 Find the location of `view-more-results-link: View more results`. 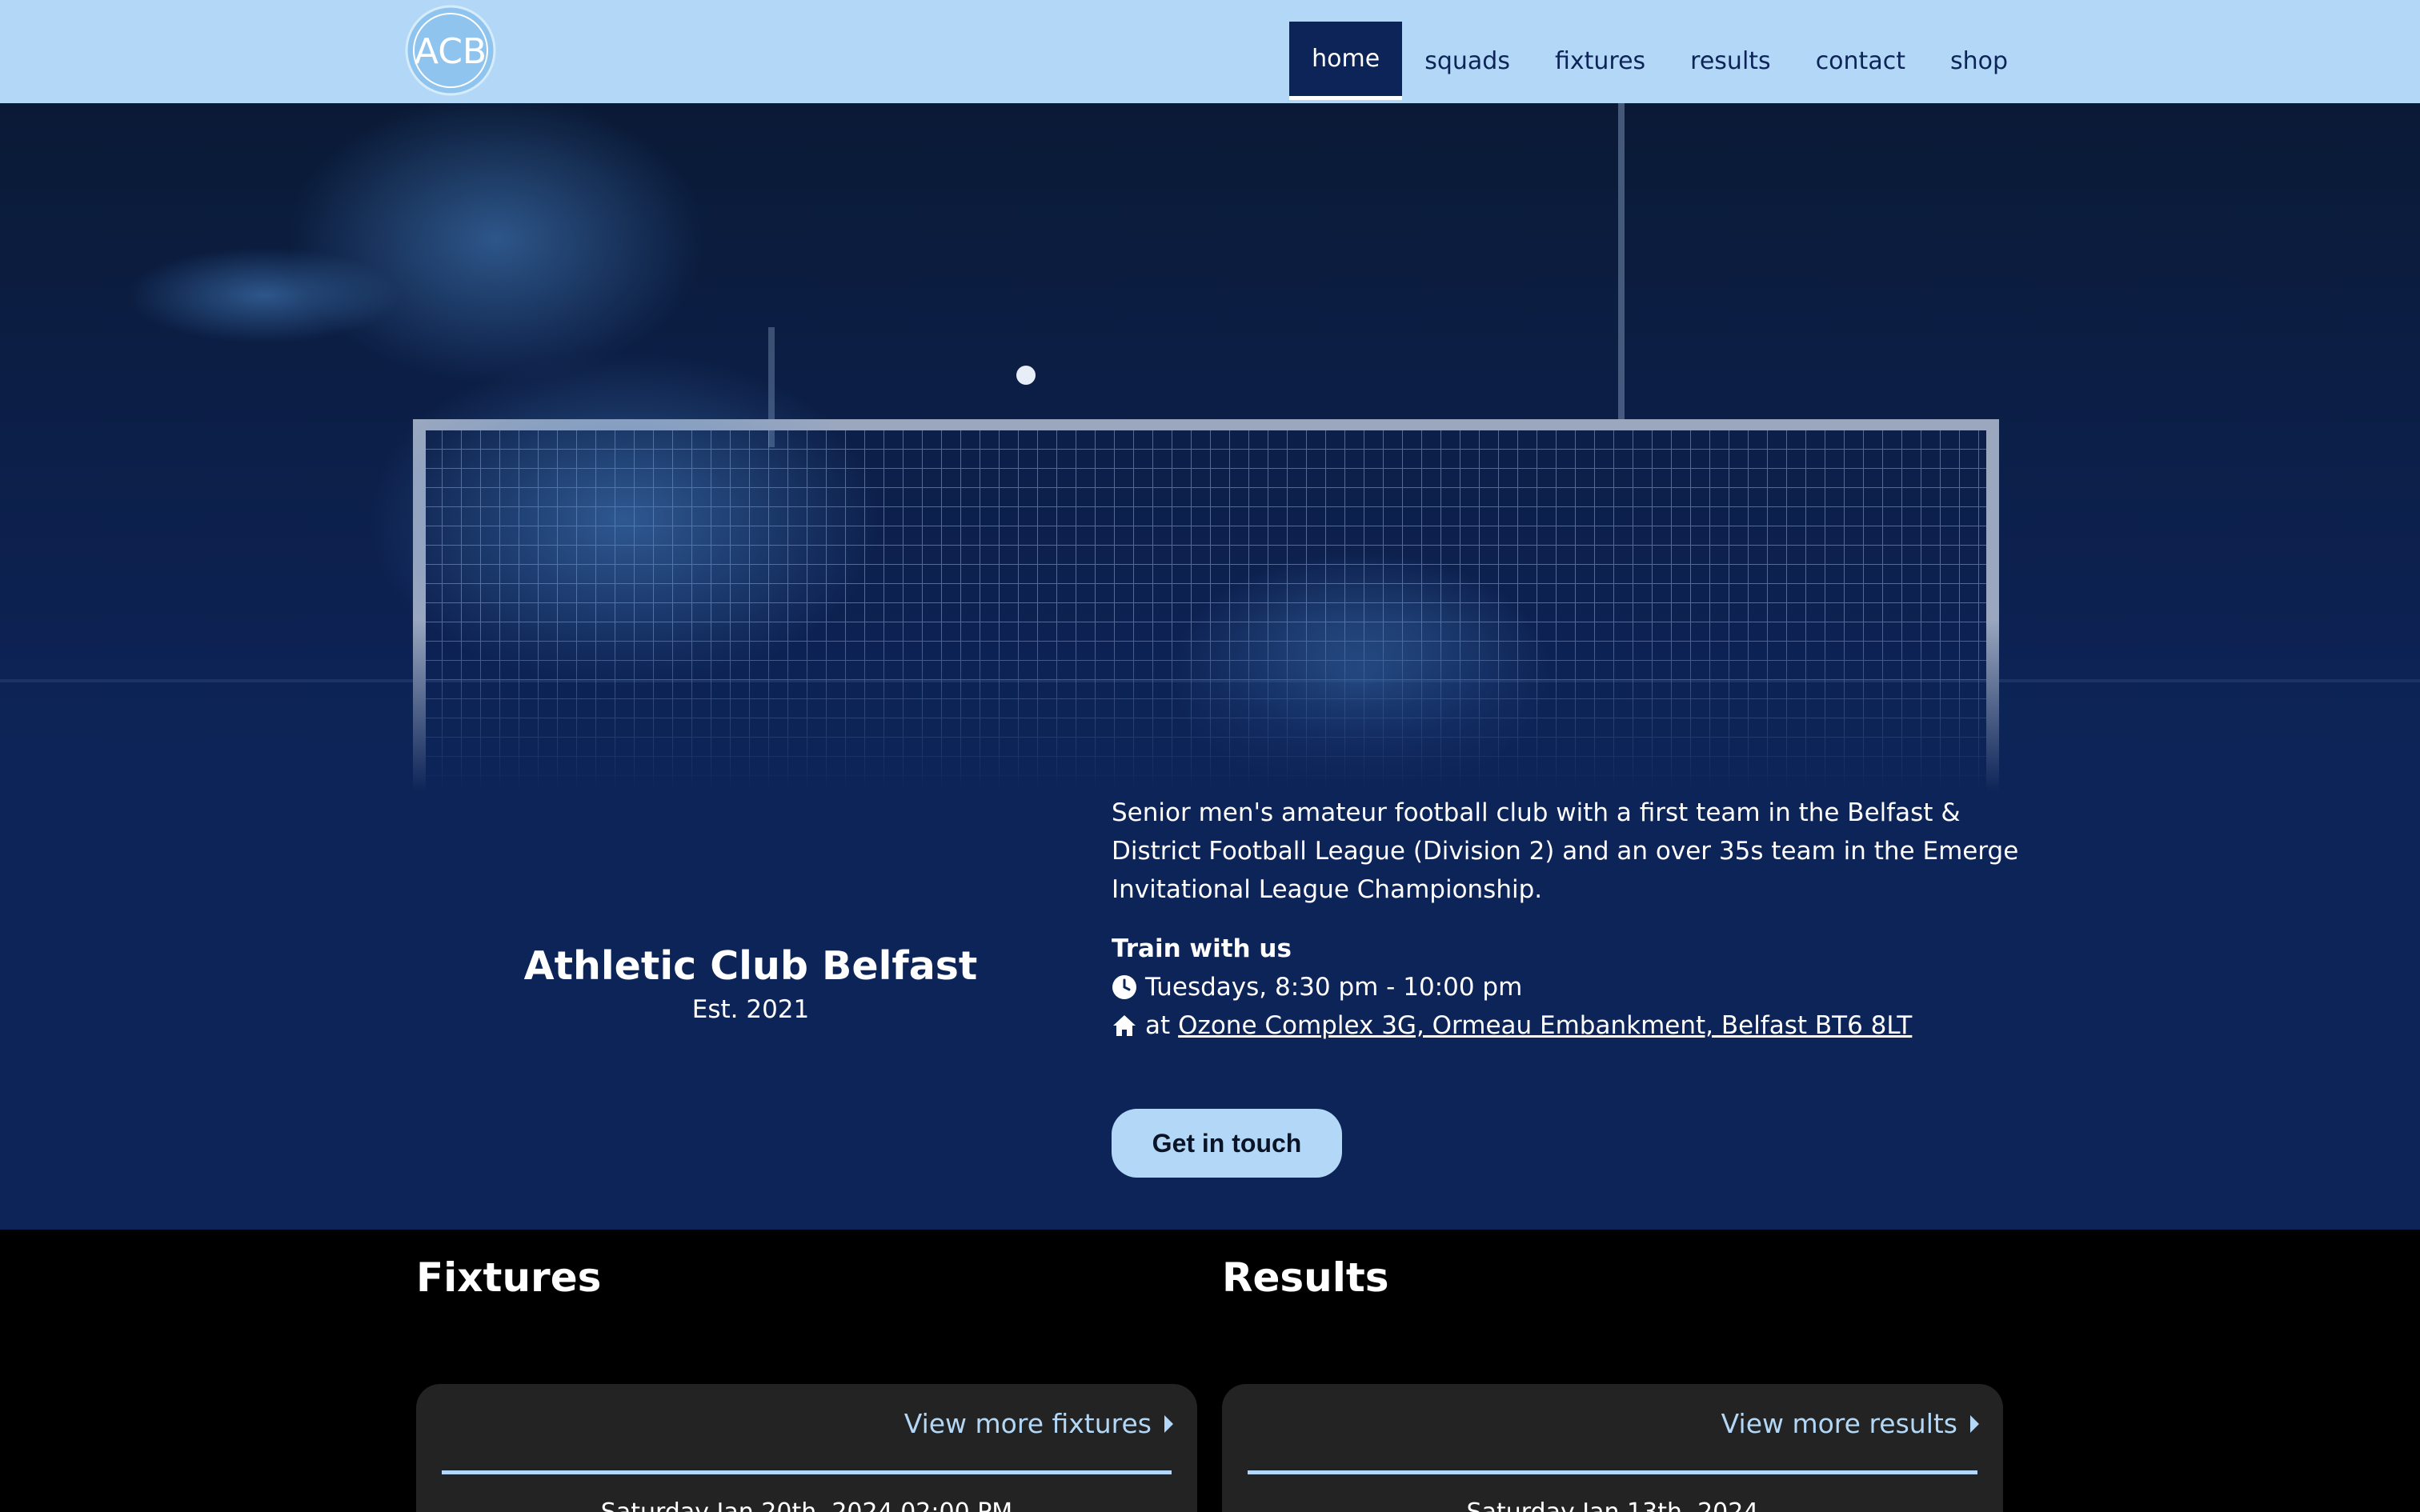

view-more-results-link: View more results is located at coordinates (1850, 1423).